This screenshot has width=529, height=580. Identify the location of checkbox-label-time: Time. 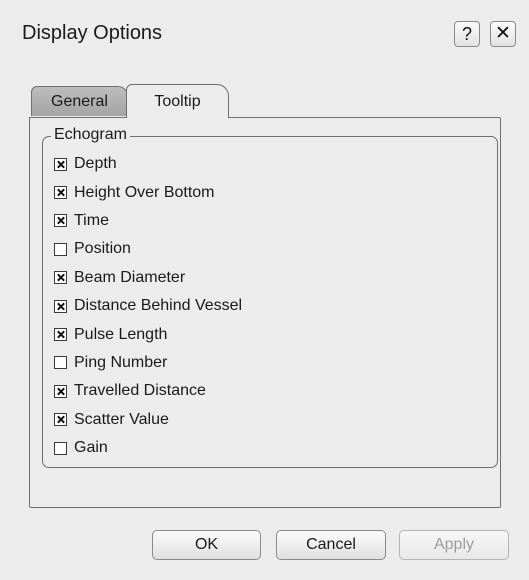
(91, 220).